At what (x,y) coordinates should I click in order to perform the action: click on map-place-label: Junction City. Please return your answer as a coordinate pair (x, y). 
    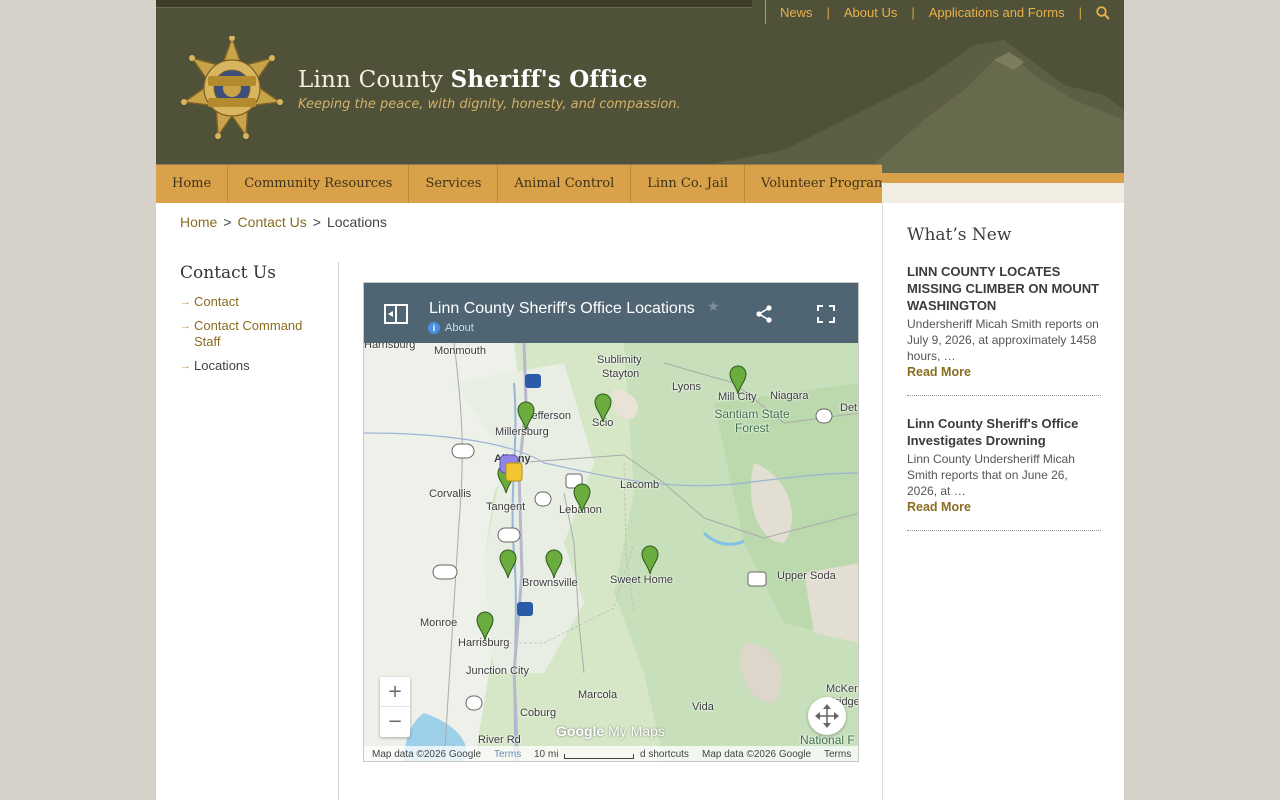
    Looking at the image, I should click on (497, 671).